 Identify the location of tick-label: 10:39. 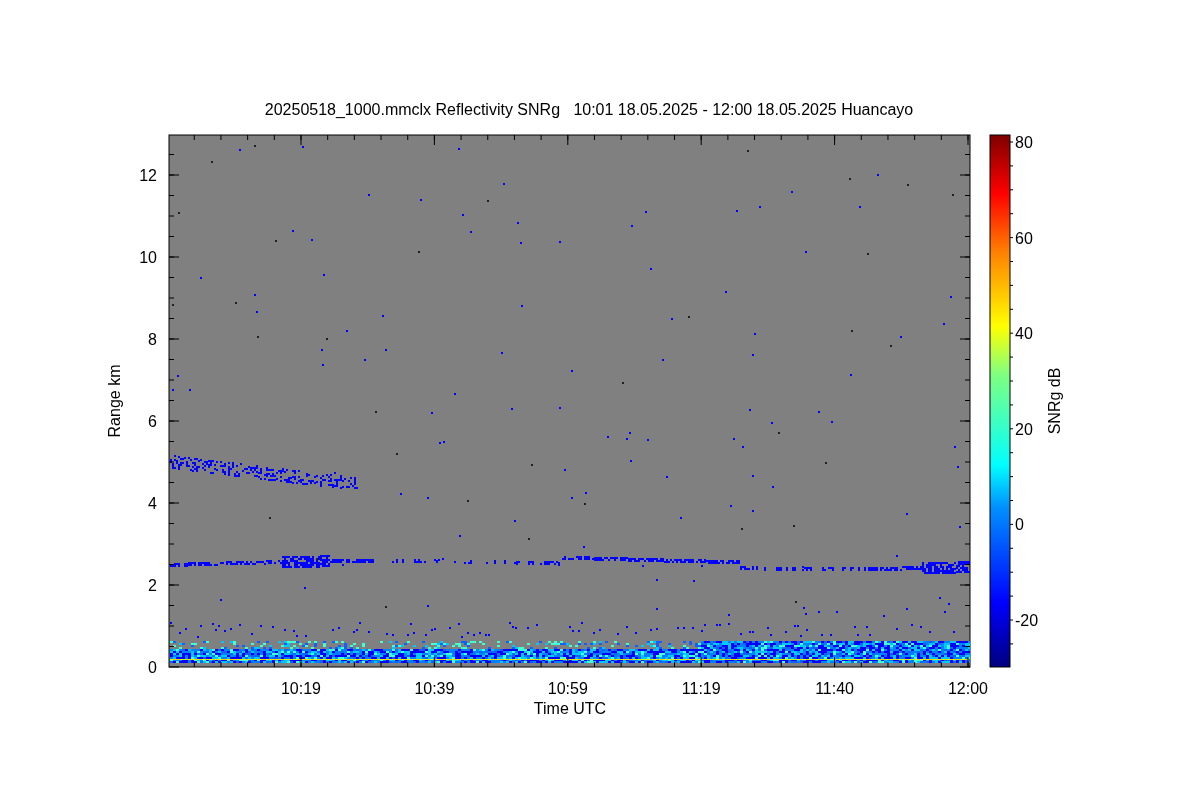
(434, 688).